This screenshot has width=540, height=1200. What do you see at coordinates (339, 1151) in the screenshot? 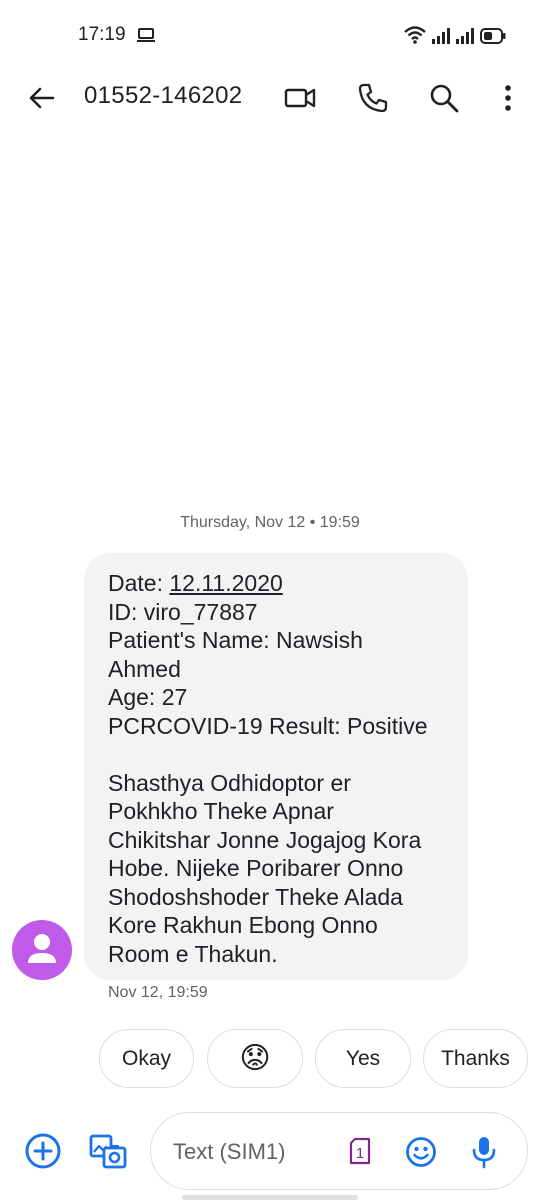
I see `compose-field: Text (SIM1) 1` at bounding box center [339, 1151].